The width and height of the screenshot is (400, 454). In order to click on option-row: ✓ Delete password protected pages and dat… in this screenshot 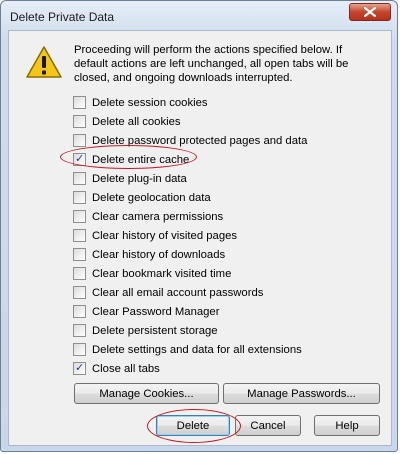, I will do `click(190, 140)`.